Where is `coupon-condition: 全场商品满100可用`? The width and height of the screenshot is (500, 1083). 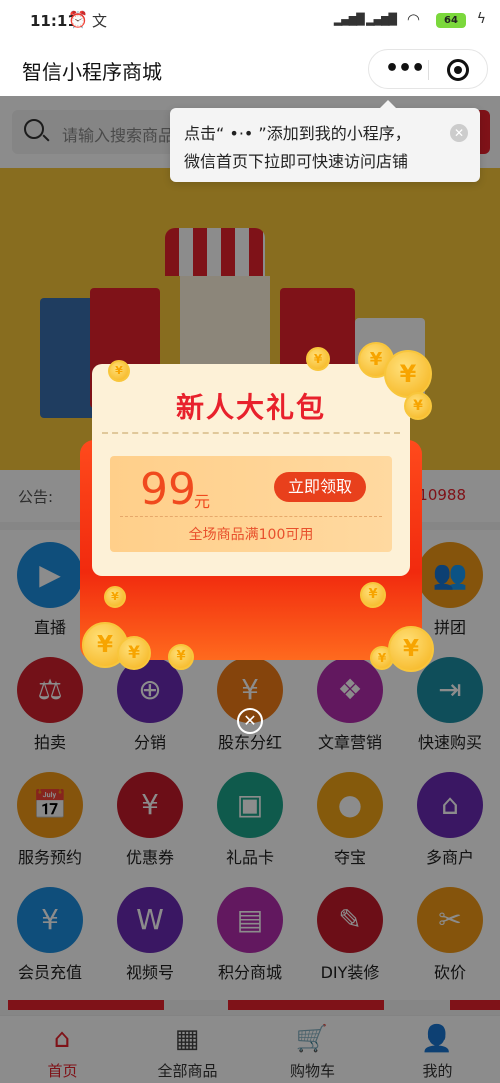
coupon-condition: 全场商品满100可用 is located at coordinates (251, 535).